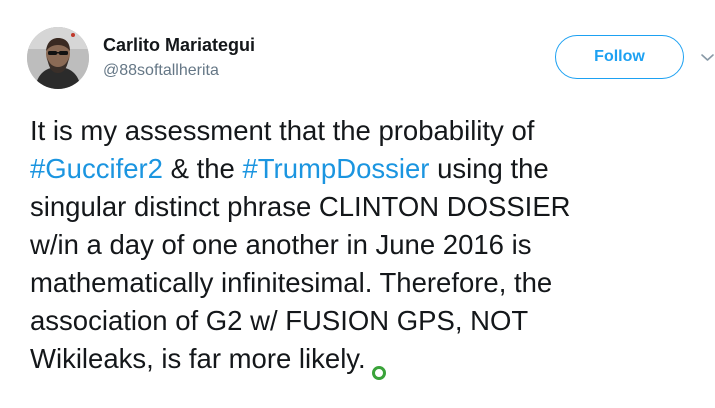 Image resolution: width=715 pixels, height=408 pixels. I want to click on follow-button: Follow, so click(619, 57).